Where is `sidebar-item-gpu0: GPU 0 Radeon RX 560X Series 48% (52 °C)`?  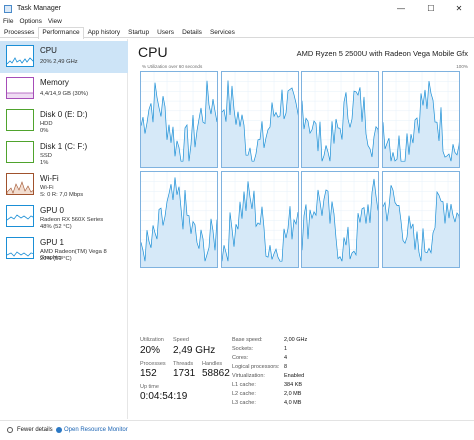 sidebar-item-gpu0: GPU 0 Radeon RX 560X Series 48% (52 °C) is located at coordinates (64, 217).